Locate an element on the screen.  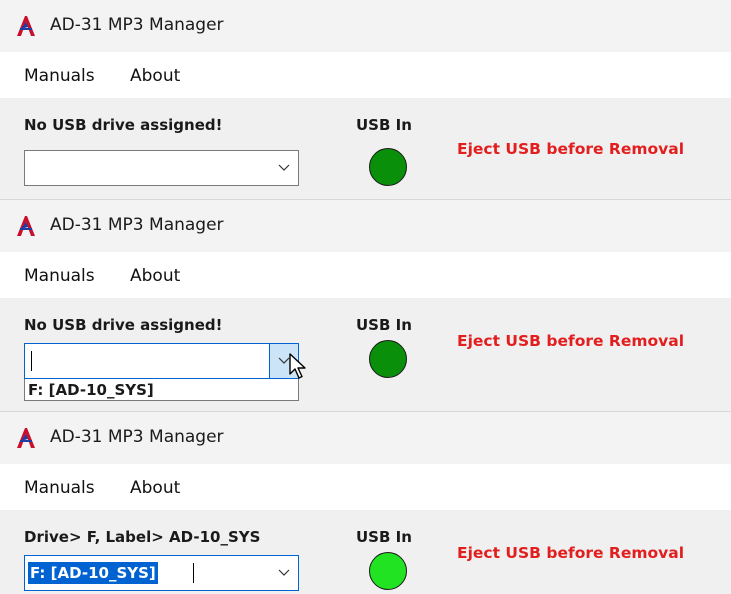
mouse-pointer-icon is located at coordinates (297, 366).